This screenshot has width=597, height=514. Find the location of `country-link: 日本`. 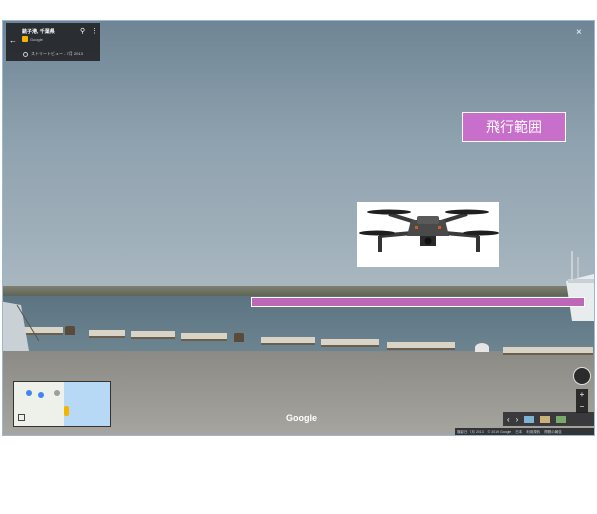

country-link: 日本 is located at coordinates (518, 432).